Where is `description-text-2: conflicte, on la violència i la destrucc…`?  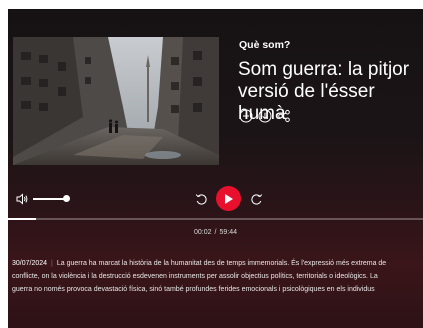
description-text-2: conflicte, on la violència i la destrucc… is located at coordinates (195, 276).